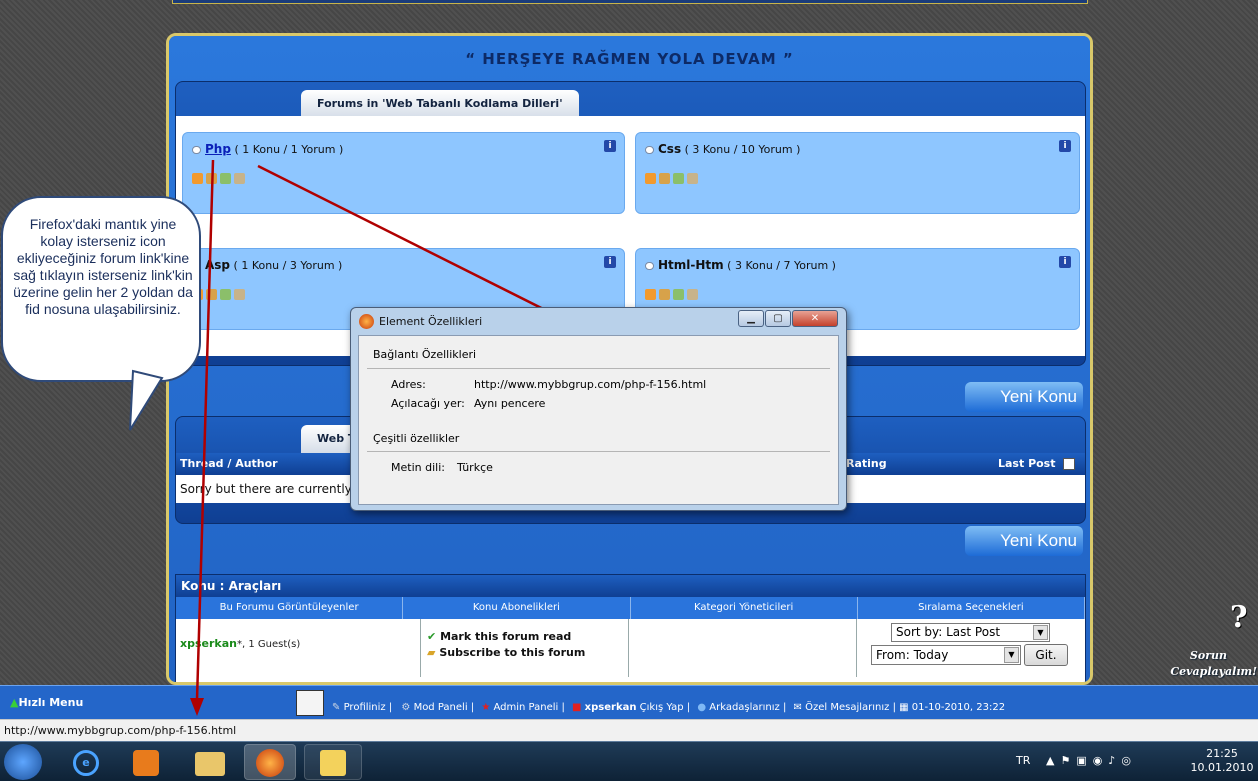 This screenshot has width=1258, height=781. Describe the element at coordinates (512, 652) in the screenshot. I see `subscribe-link: Subscribe to this forum` at that location.